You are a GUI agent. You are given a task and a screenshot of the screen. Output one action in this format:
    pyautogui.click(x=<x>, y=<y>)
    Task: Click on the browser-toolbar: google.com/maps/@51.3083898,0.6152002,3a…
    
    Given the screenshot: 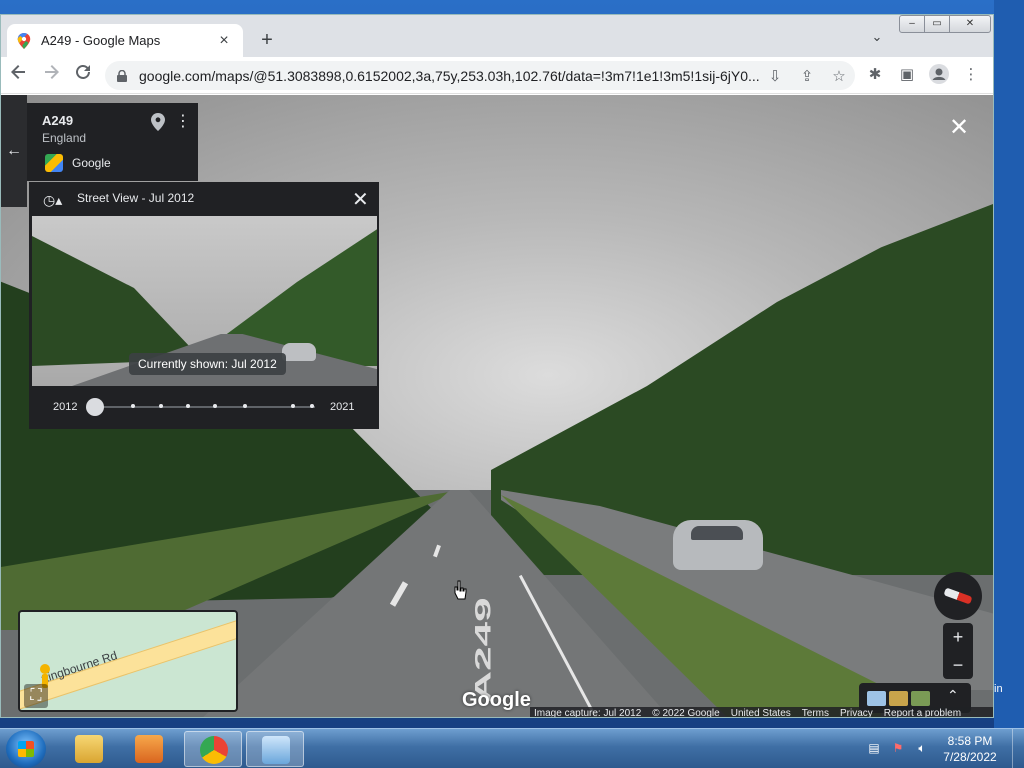 What is the action you would take?
    pyautogui.click(x=497, y=75)
    